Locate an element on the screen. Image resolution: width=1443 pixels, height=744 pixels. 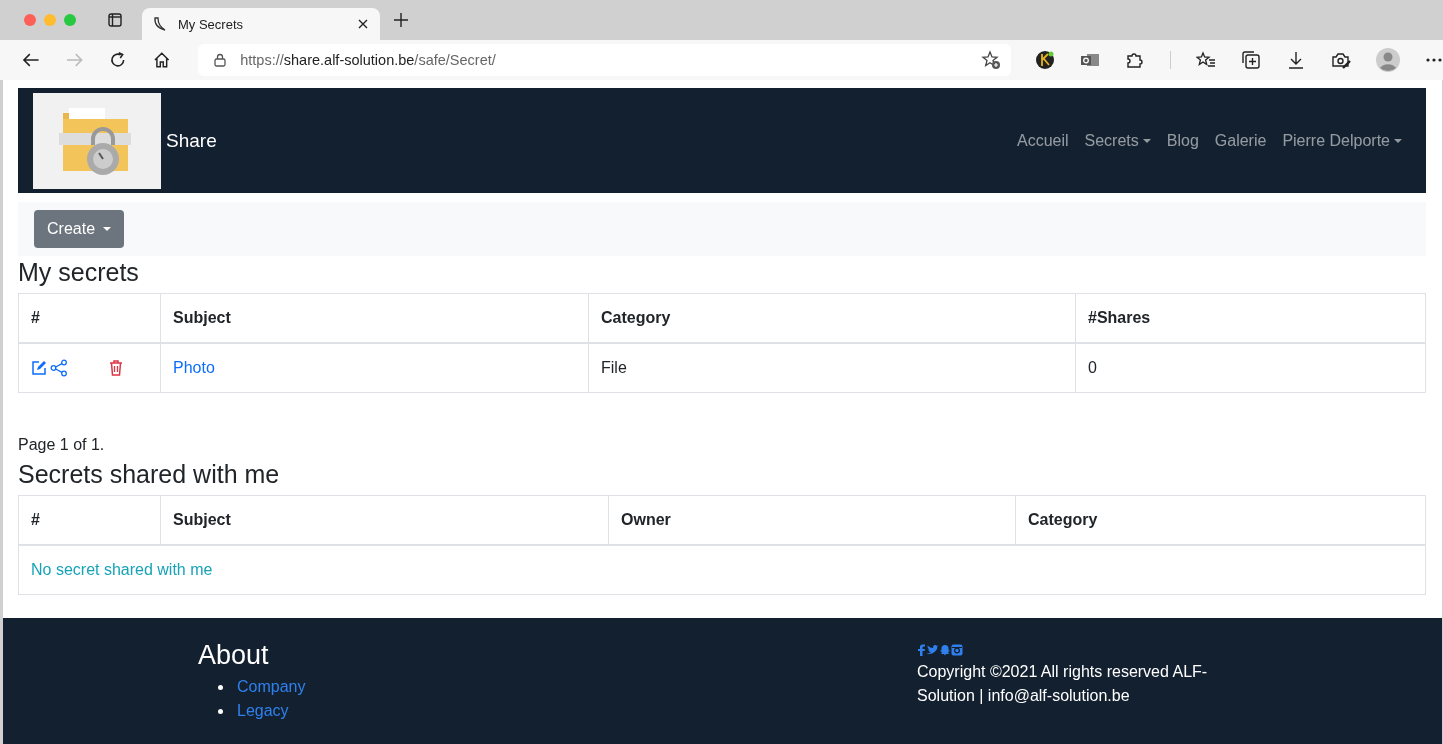
lock-icon is located at coordinates (220, 60).